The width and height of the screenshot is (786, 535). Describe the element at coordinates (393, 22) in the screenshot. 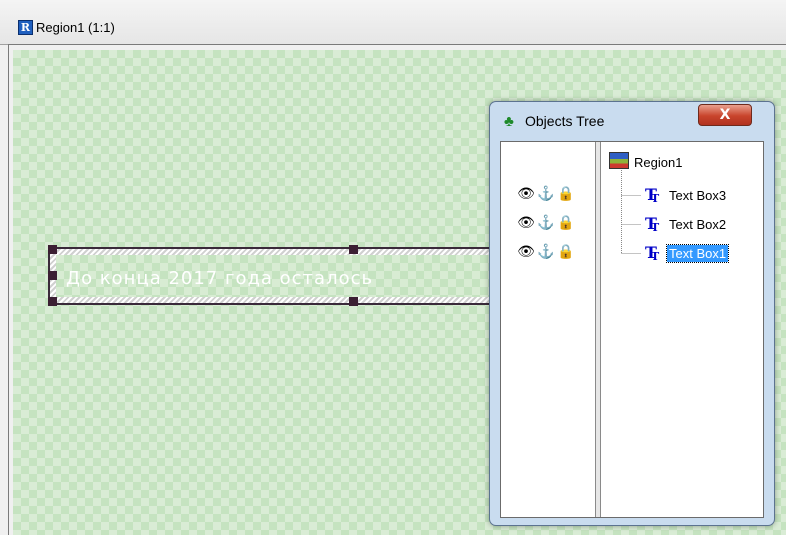

I see `window-titlebar: R Region1 (1:1)` at that location.